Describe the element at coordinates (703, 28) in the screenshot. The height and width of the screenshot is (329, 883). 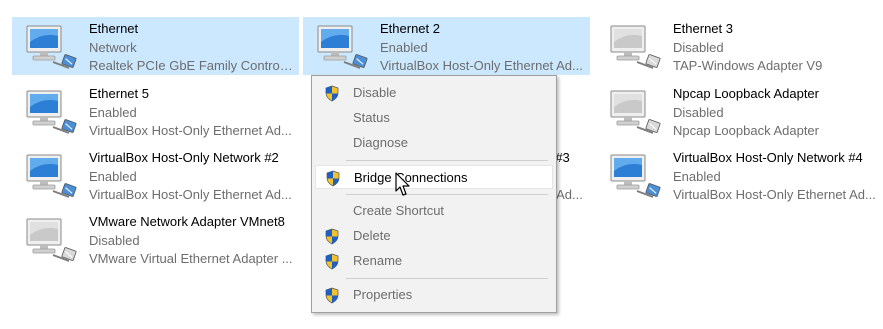
I see `adapter-name: Ethernet 3` at that location.